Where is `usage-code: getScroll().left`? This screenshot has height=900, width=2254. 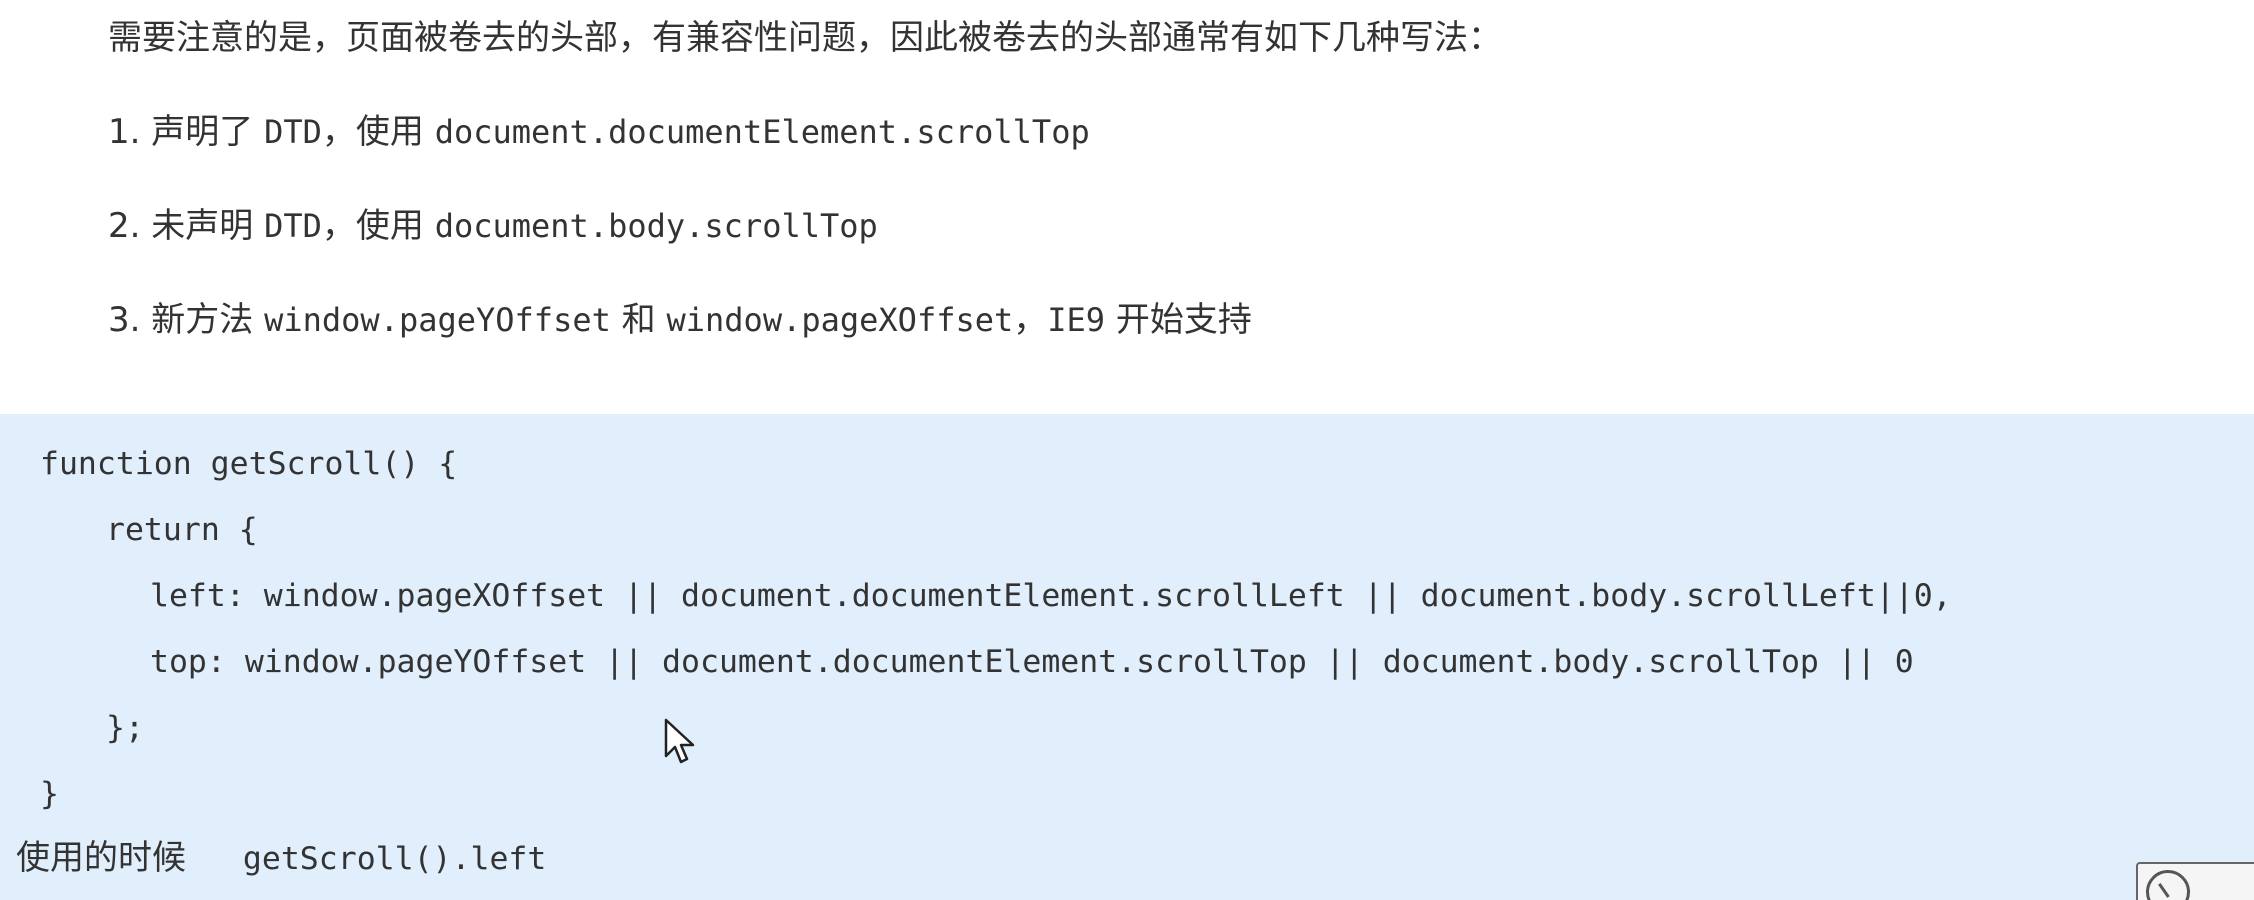 usage-code: getScroll().left is located at coordinates (366, 859).